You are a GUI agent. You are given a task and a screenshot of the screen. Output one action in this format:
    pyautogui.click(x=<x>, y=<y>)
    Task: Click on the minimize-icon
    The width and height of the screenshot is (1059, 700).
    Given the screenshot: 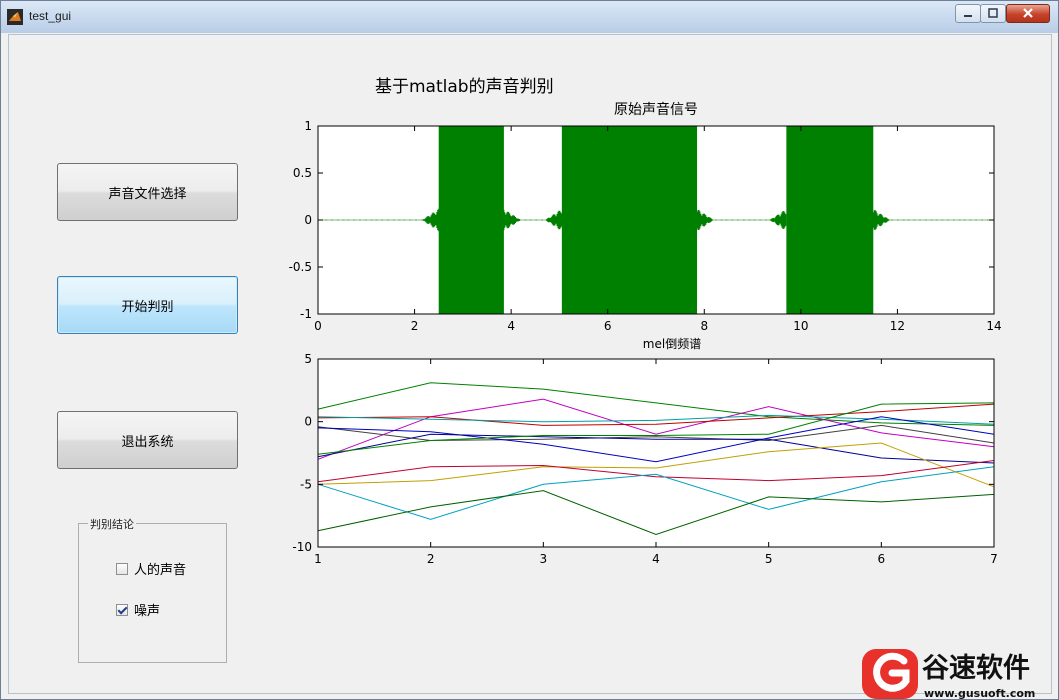 What is the action you would take?
    pyautogui.click(x=968, y=16)
    